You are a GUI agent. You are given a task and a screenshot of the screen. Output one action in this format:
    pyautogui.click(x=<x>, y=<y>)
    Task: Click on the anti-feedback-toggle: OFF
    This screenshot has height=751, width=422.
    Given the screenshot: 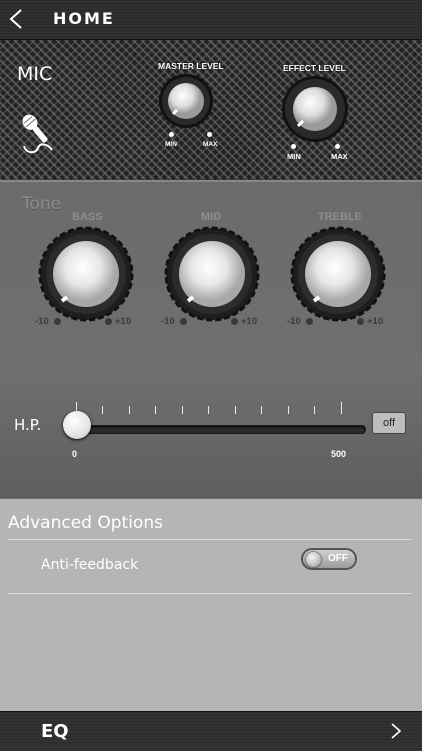 What is the action you would take?
    pyautogui.click(x=329, y=559)
    